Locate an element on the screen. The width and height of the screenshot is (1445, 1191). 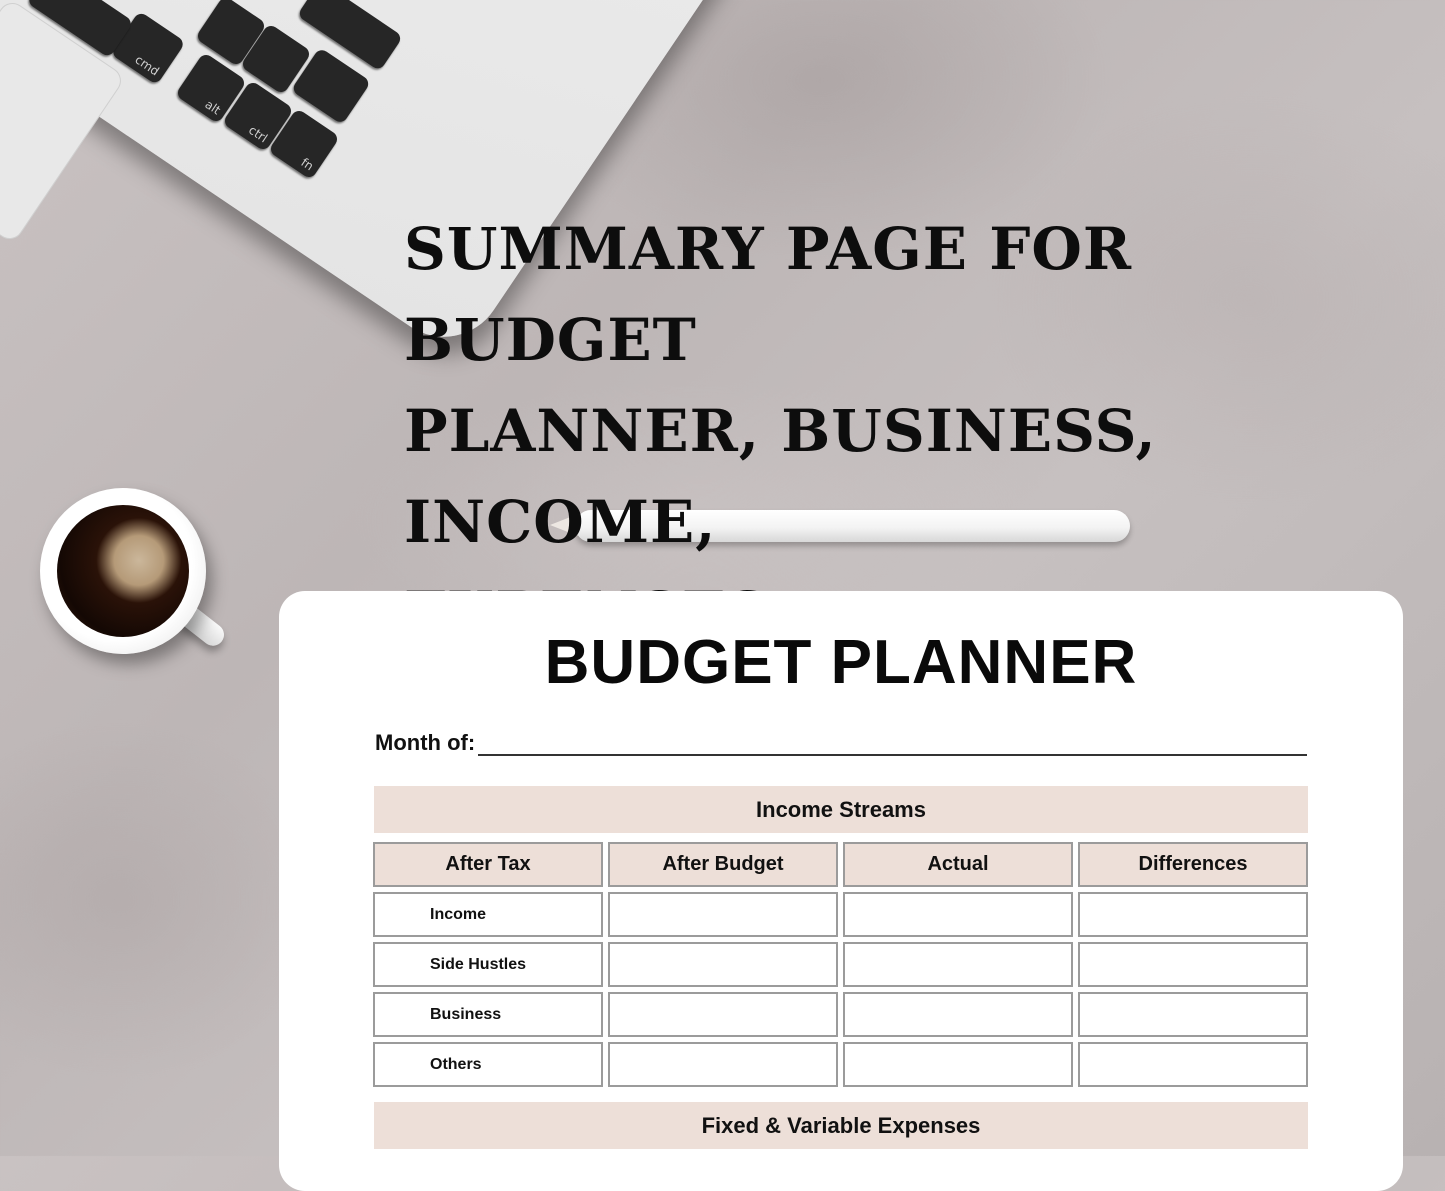
income-after-budget-cell is located at coordinates (723, 914).